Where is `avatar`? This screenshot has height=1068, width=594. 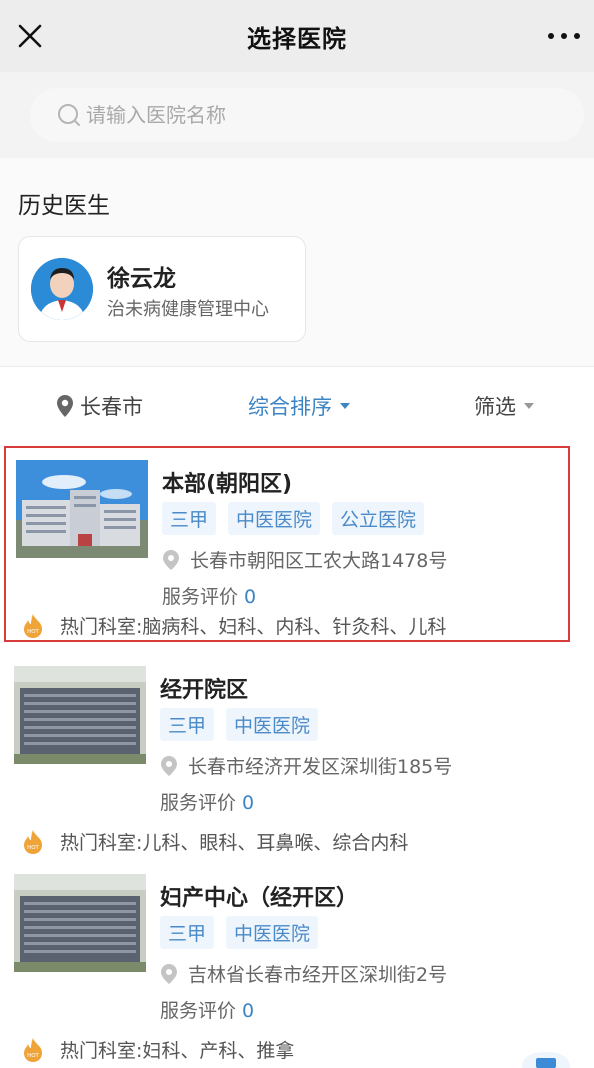
avatar is located at coordinates (62, 289).